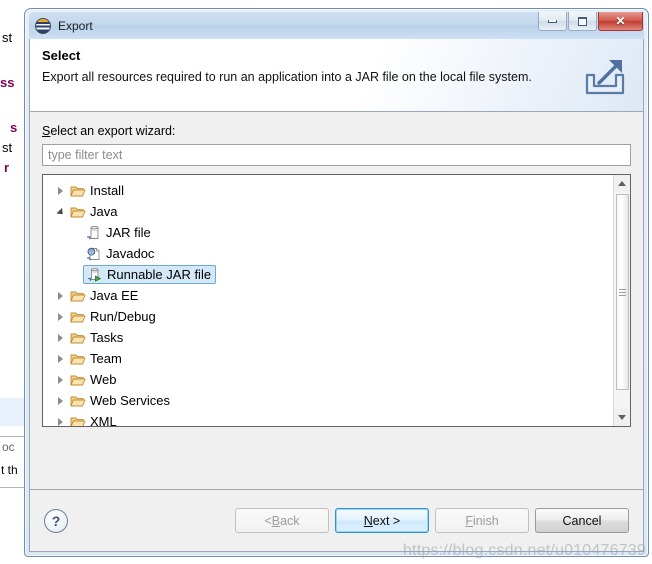 The height and width of the screenshot is (564, 652). What do you see at coordinates (7, 167) in the screenshot?
I see `background-code-fragment: r` at bounding box center [7, 167].